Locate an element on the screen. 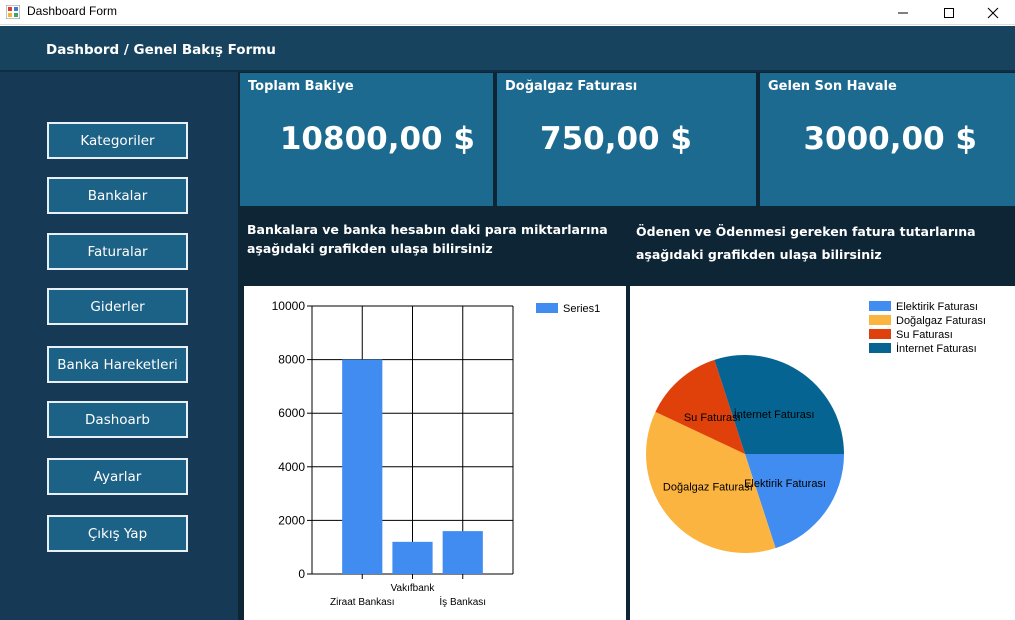 This screenshot has height=620, width=1015. card-gas-bill: Doğalgaz Faturası 750,00 $ is located at coordinates (626, 139).